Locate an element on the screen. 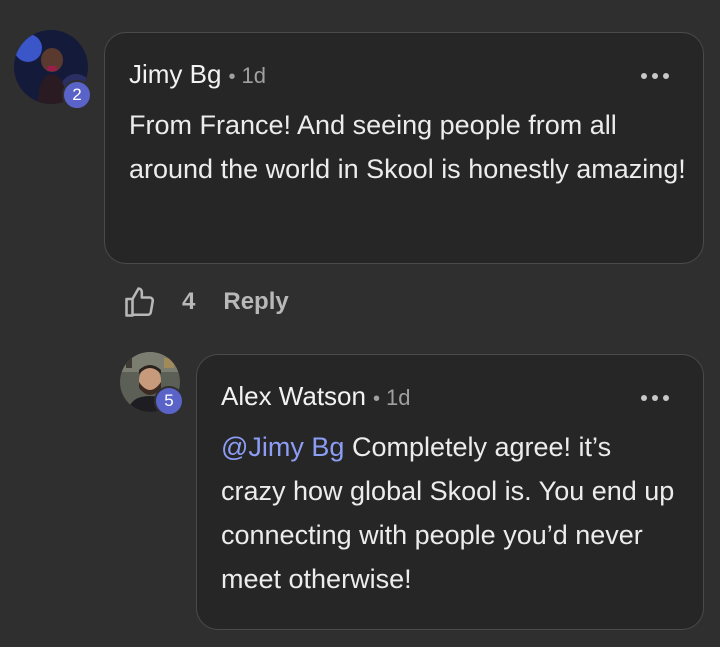 This screenshot has width=720, height=647. level-badge: 5 is located at coordinates (169, 401).